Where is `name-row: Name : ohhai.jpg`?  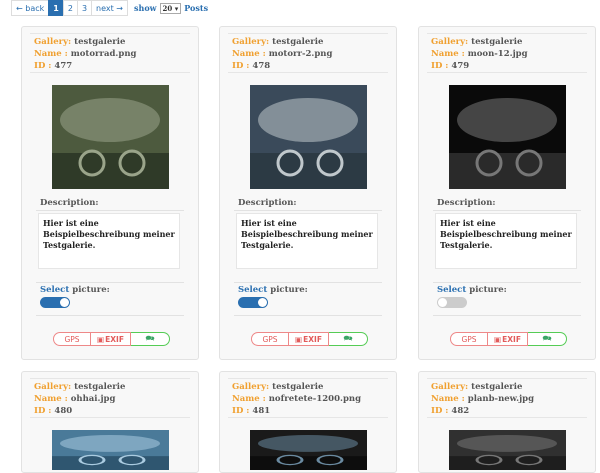
name-row: Name : ohhai.jpg is located at coordinates (112, 399).